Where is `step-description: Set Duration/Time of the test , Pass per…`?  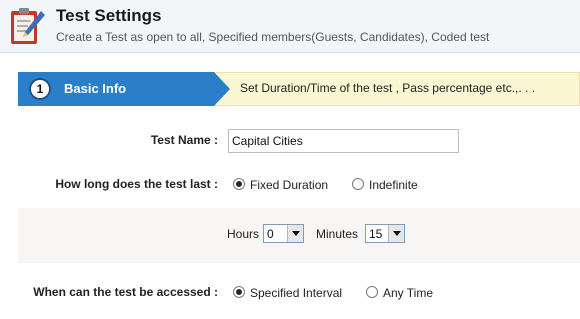
step-description: Set Duration/Time of the test , Pass per… is located at coordinates (388, 88).